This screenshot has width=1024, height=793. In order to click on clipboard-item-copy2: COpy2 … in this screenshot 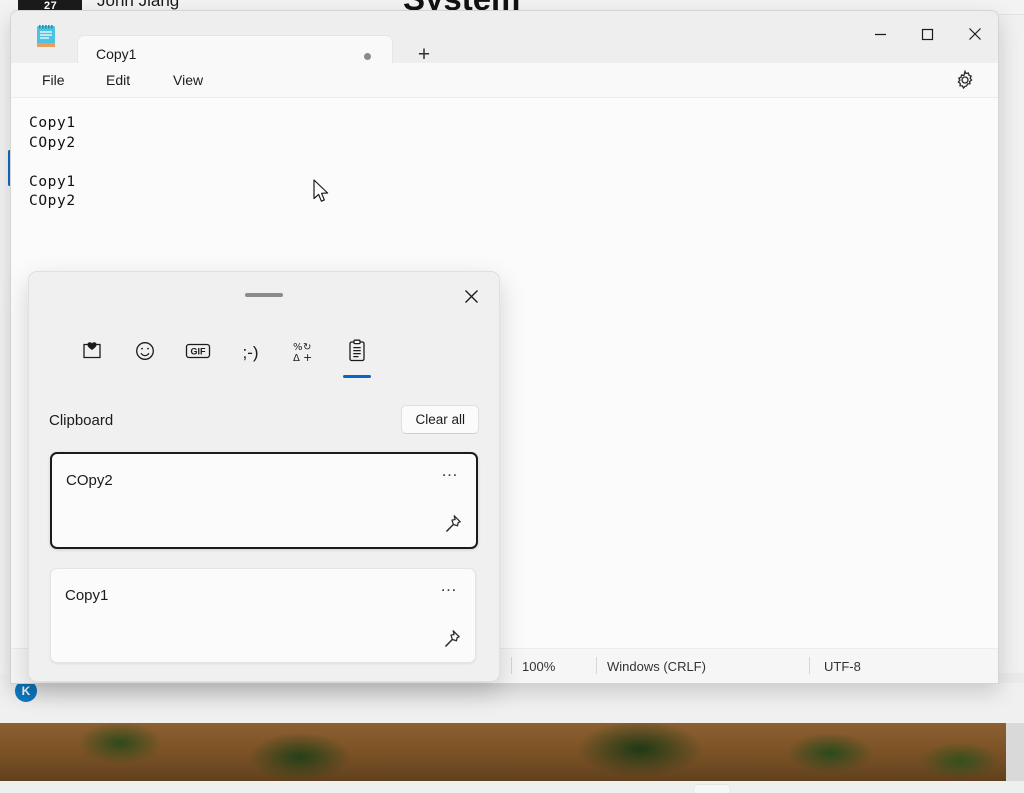, I will do `click(264, 500)`.